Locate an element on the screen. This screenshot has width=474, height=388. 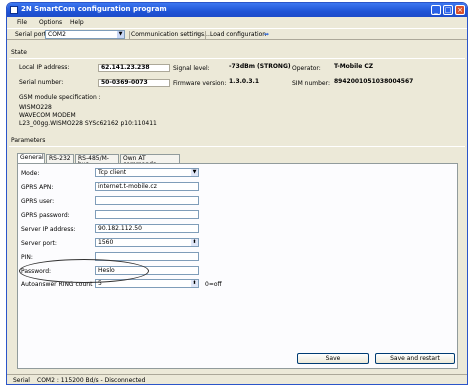
tab-rs232: RS-232 is located at coordinates (60, 158).